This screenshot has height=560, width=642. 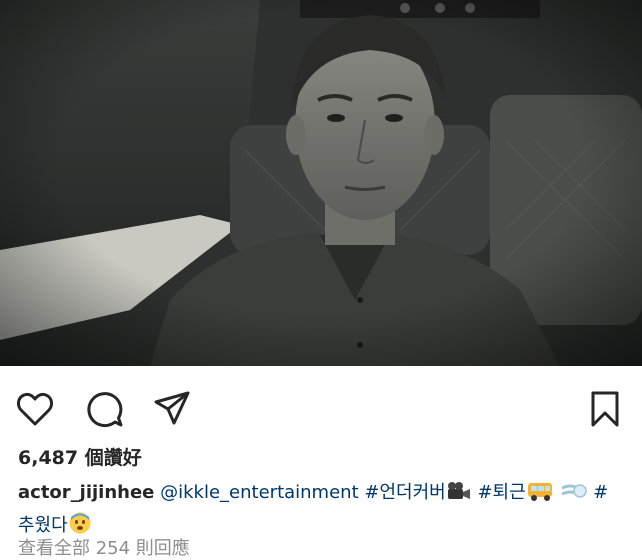 I want to click on save-button, so click(x=605, y=409).